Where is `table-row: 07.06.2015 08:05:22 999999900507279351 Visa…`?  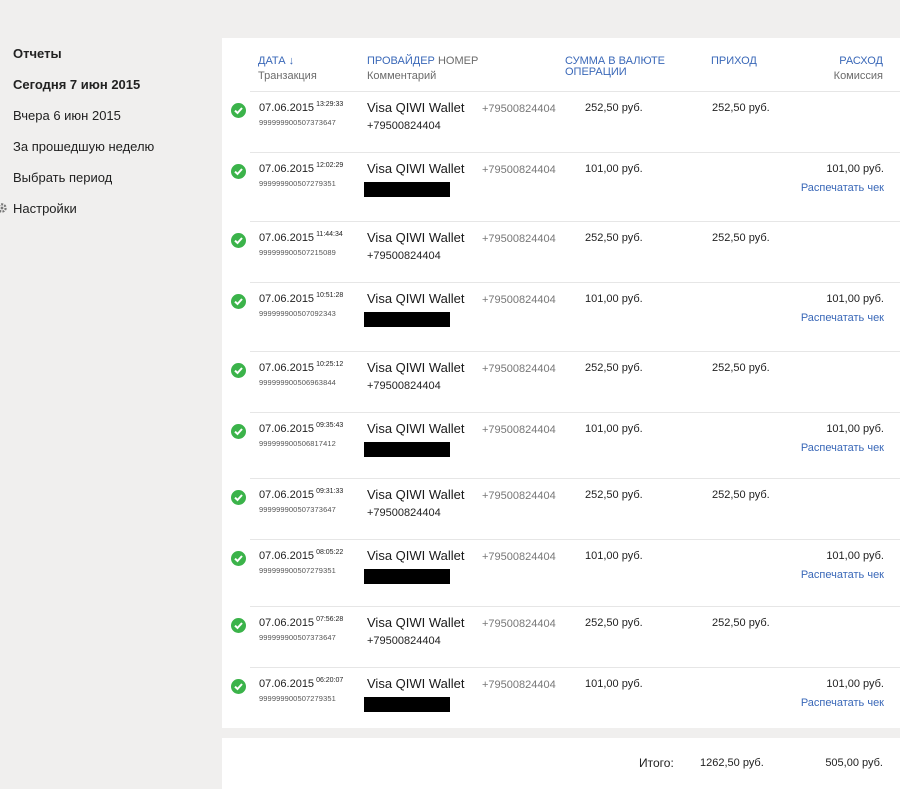 table-row: 07.06.2015 08:05:22 999999900507279351 Visa… is located at coordinates (565, 566).